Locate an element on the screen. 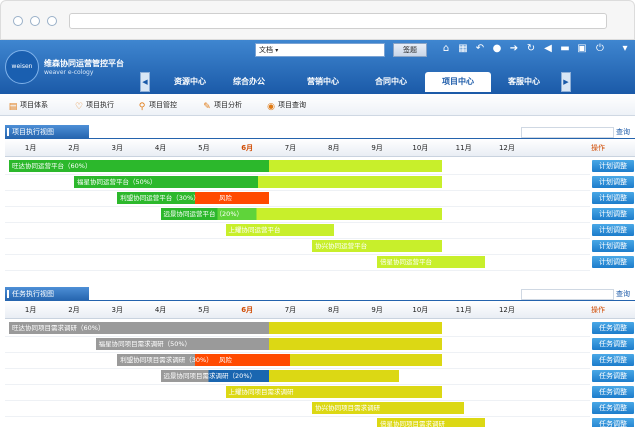  bar-label: 协兴协同项目需求调研 is located at coordinates (348, 408).